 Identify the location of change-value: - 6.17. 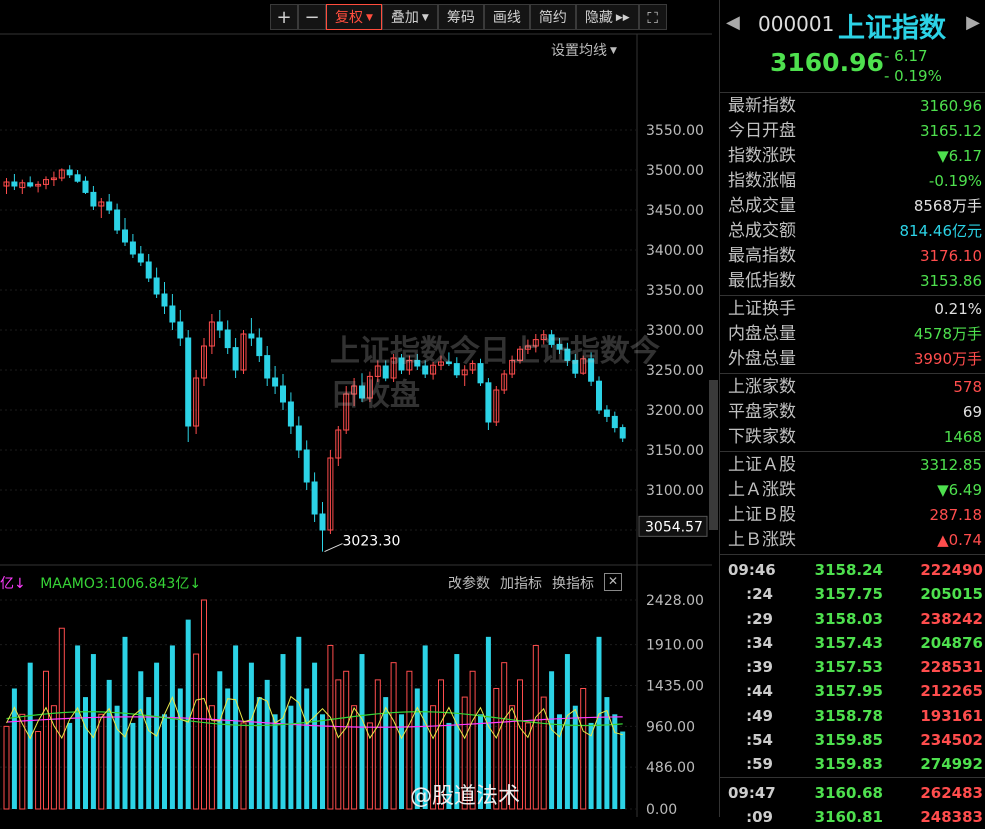
(906, 56).